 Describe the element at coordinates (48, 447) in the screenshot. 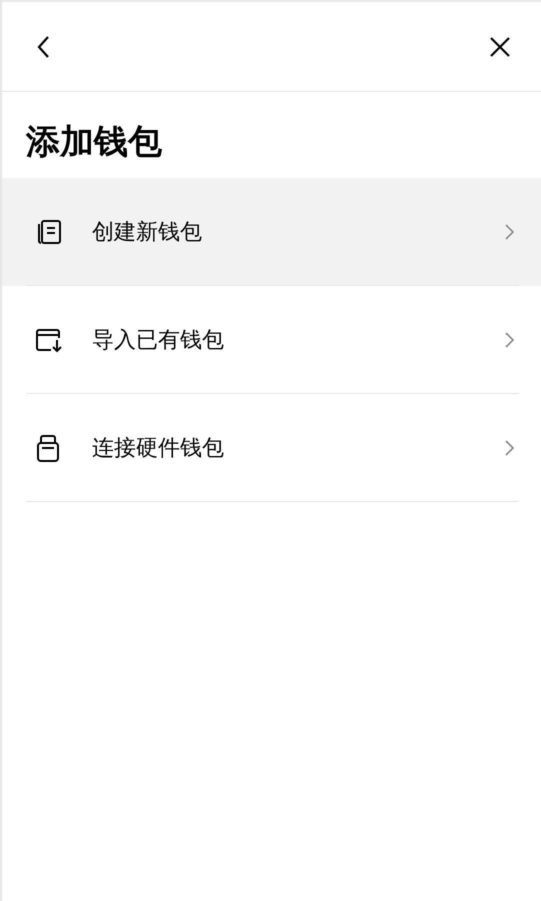

I see `device-icon` at that location.